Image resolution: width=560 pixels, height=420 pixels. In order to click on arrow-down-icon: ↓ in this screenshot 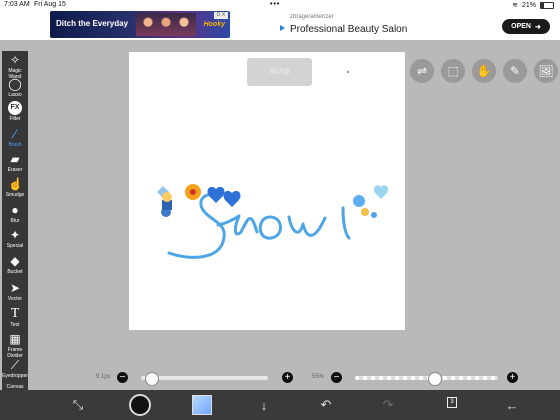, I will do `click(264, 405)`.